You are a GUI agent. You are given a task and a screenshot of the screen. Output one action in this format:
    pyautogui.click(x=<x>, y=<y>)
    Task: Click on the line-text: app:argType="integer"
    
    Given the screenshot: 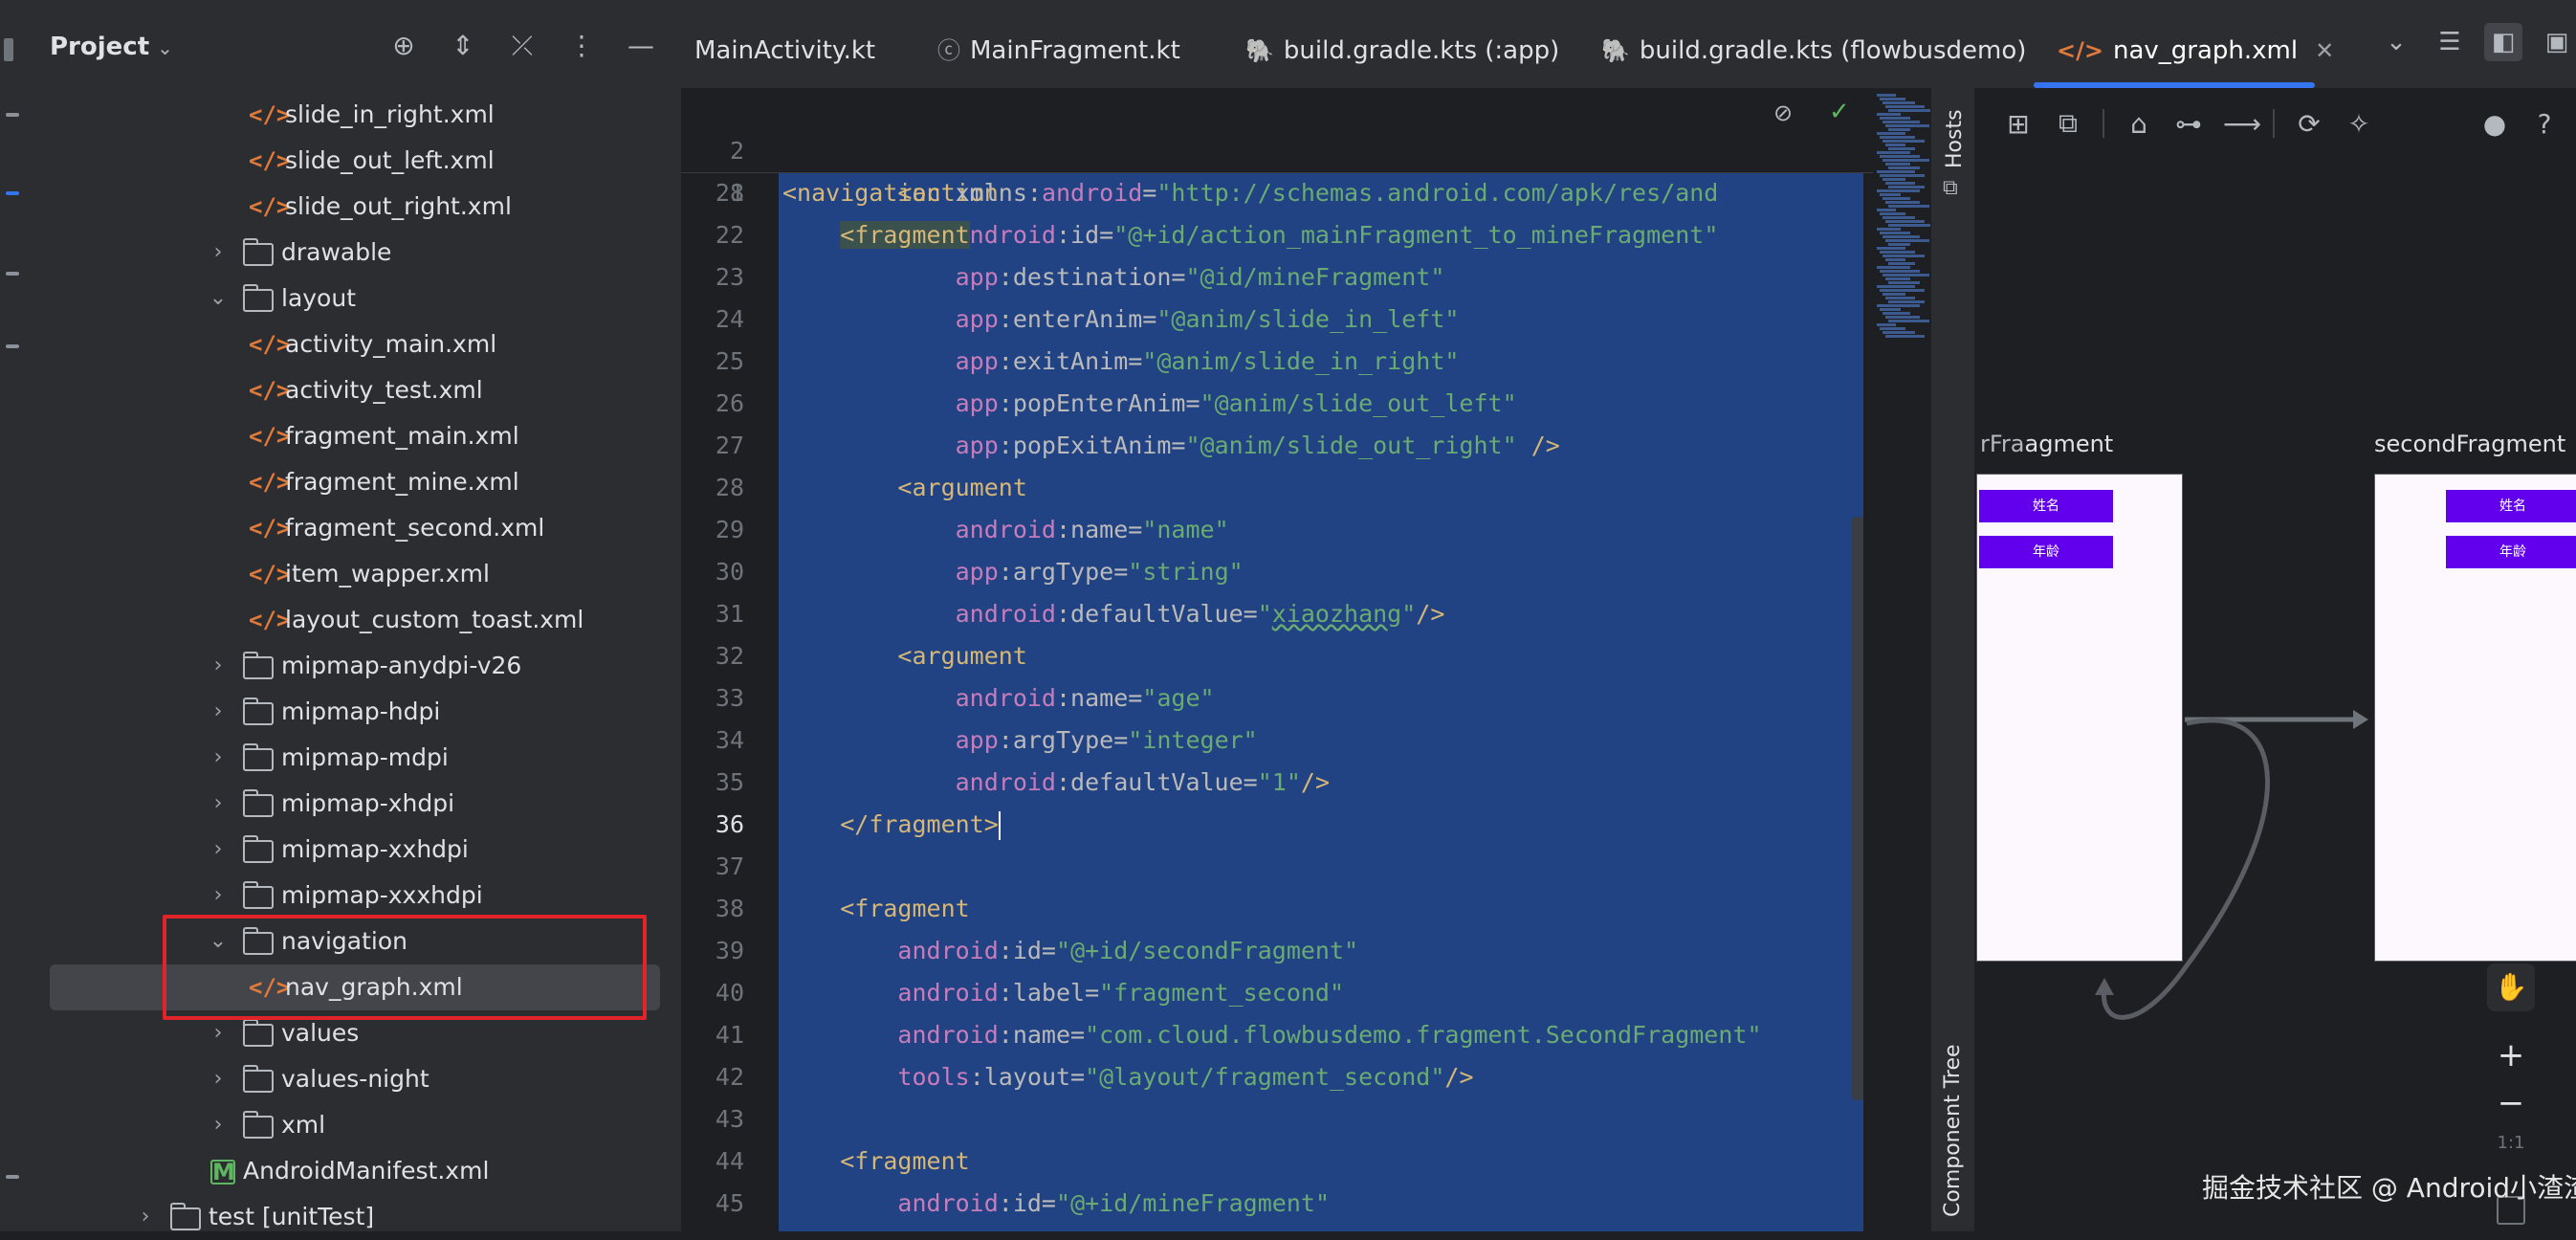 What is the action you would take?
    pyautogui.click(x=1107, y=740)
    